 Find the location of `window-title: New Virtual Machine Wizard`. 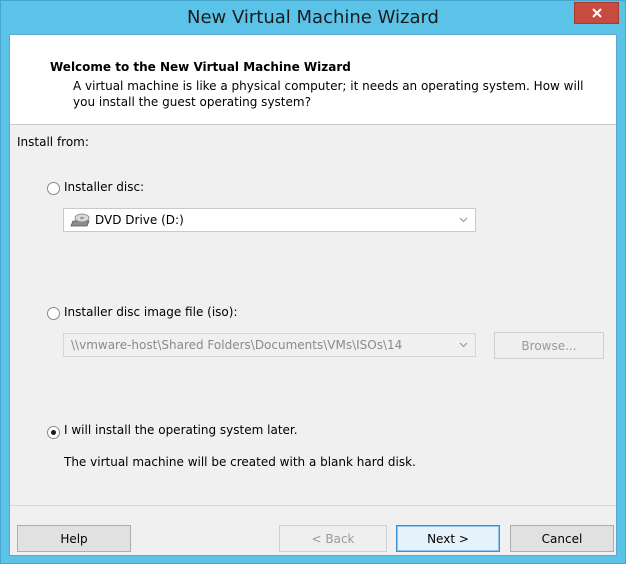

window-title: New Virtual Machine Wizard is located at coordinates (313, 17).